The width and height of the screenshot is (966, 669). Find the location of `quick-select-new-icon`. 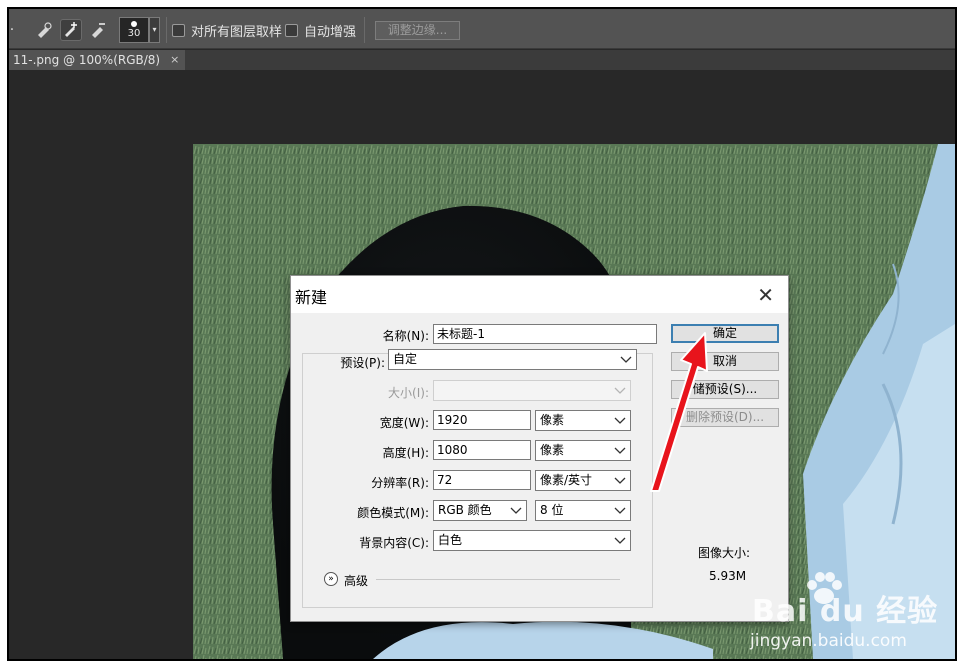

quick-select-new-icon is located at coordinates (44, 30).